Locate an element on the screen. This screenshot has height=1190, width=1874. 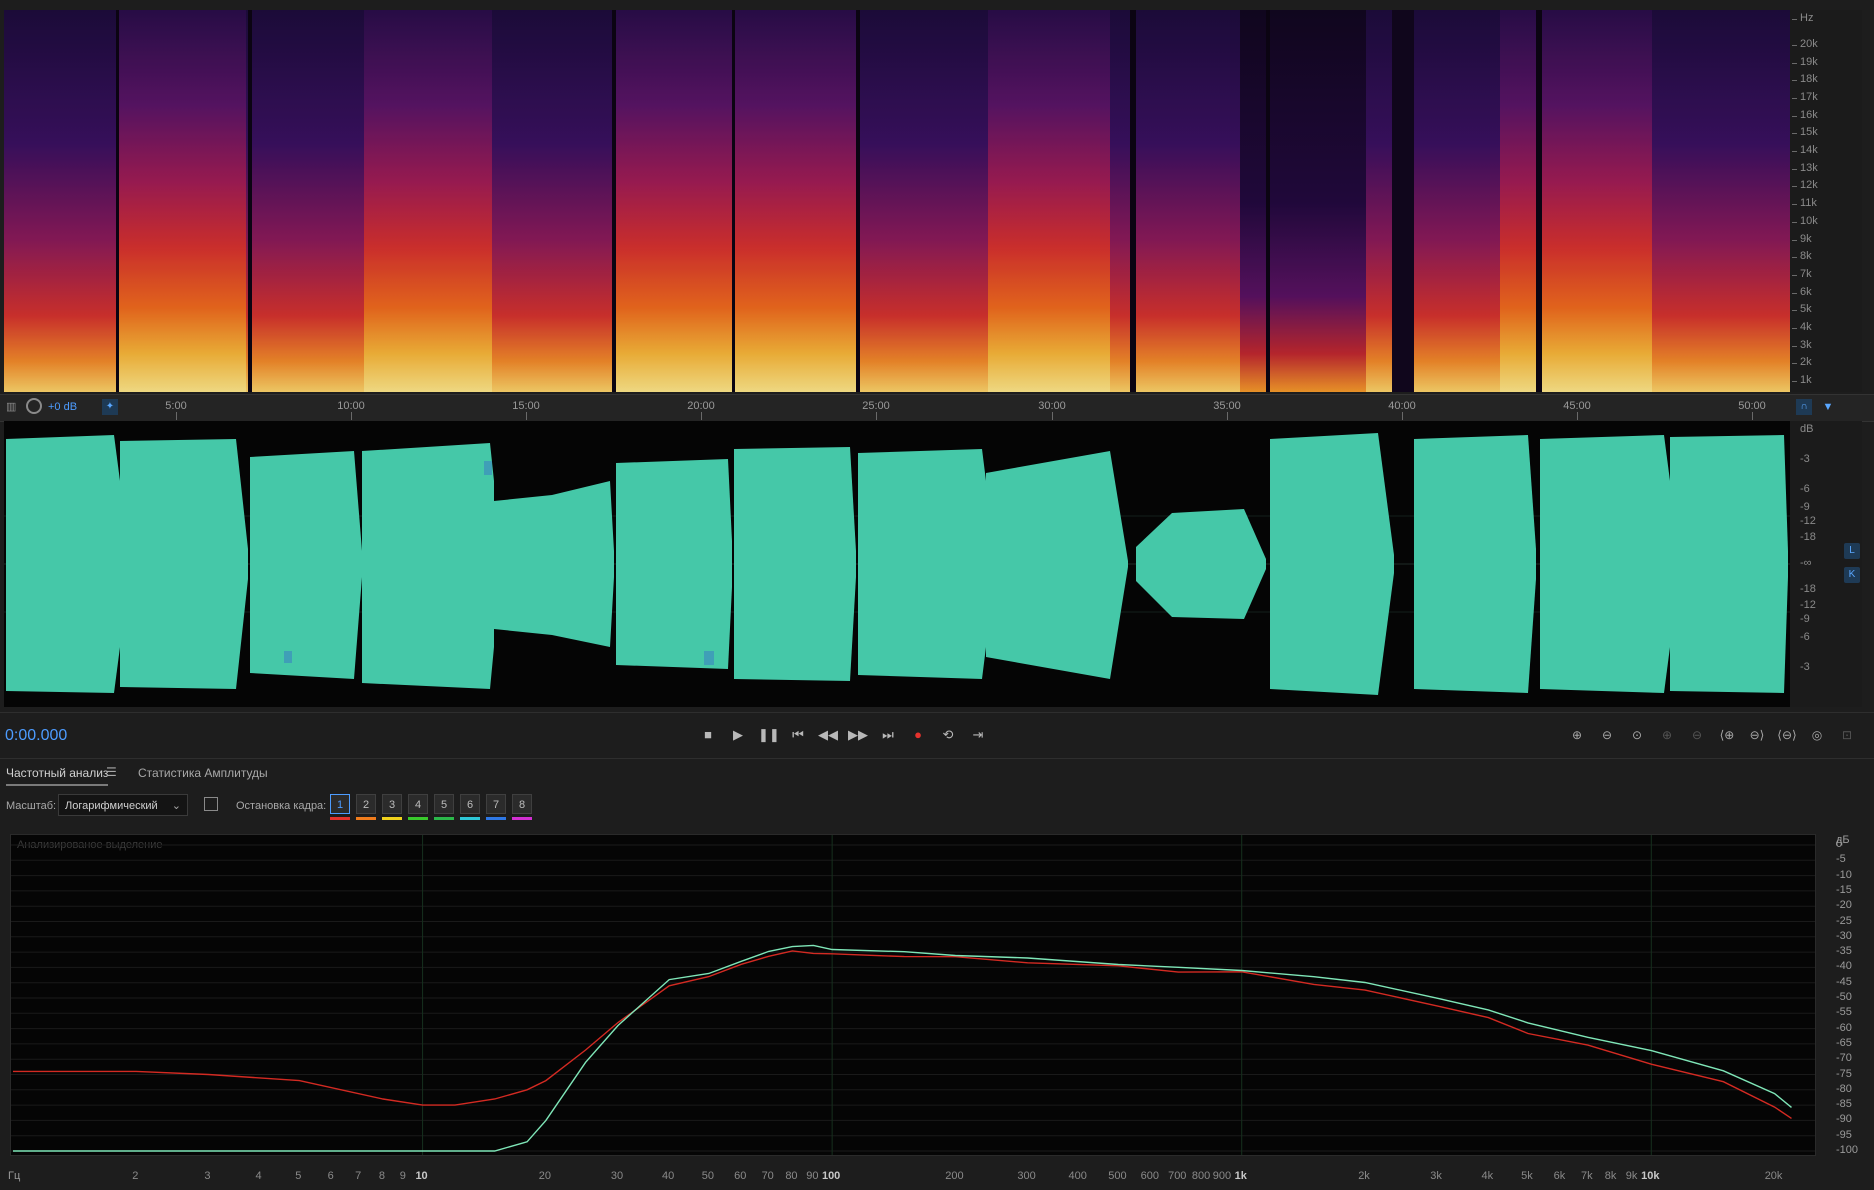
hz-unit-label: Hz is located at coordinates (1802, 18).